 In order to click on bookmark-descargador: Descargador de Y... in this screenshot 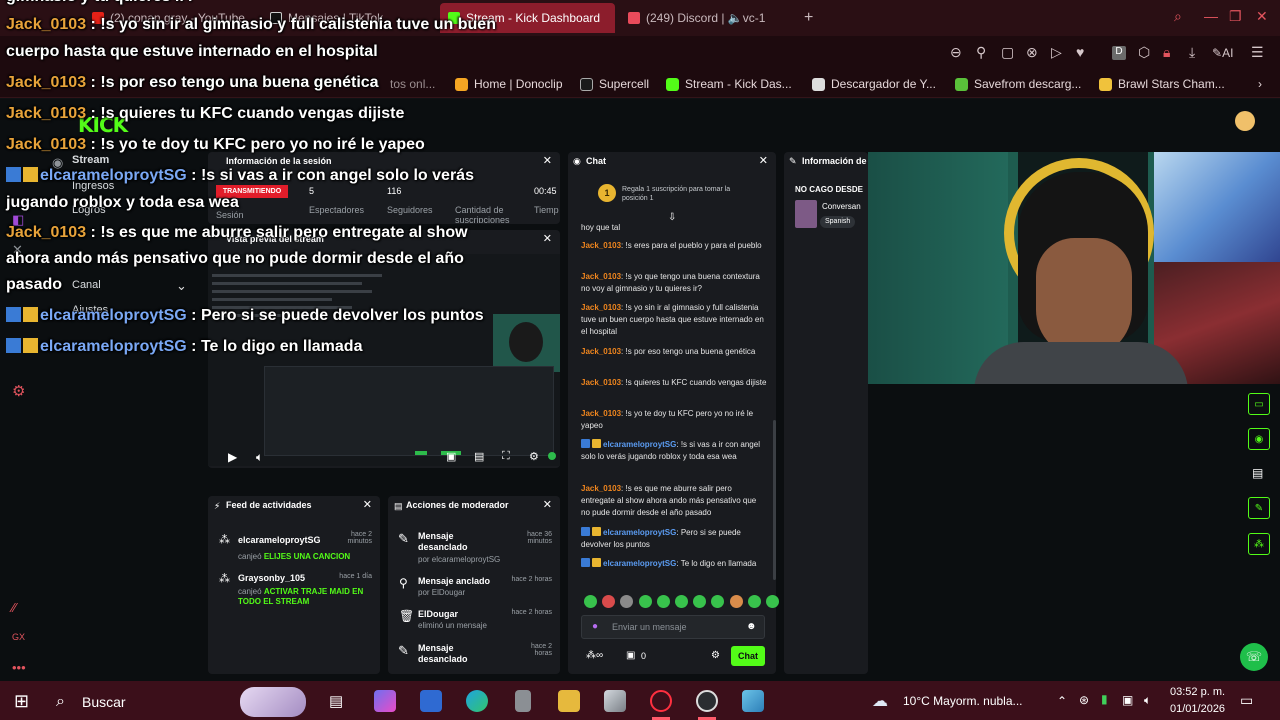, I will do `click(874, 84)`.